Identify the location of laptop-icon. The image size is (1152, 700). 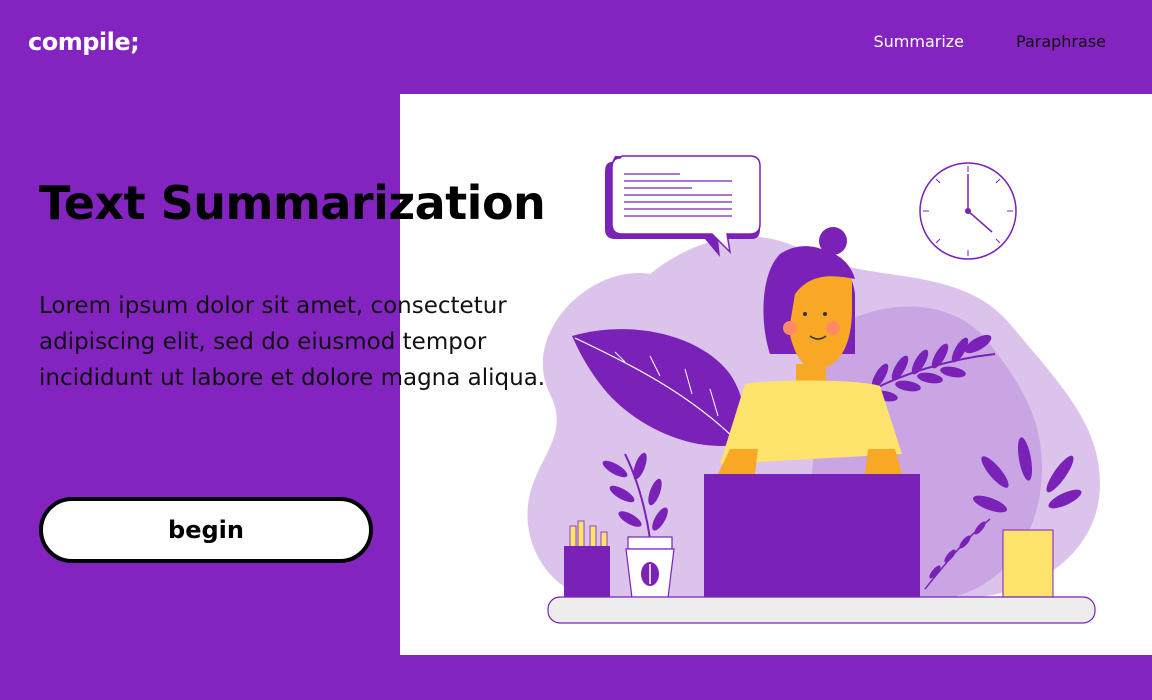
(812, 536).